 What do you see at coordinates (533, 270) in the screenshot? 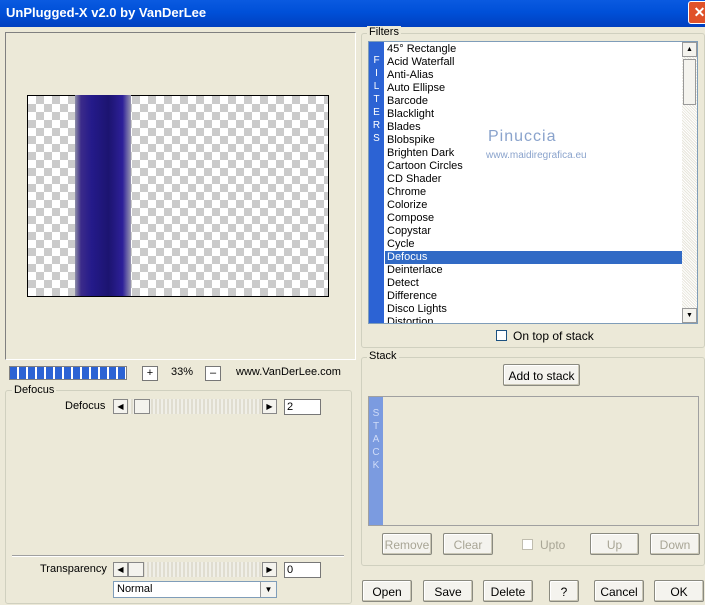
I see `filter-item: Deinterlace` at bounding box center [533, 270].